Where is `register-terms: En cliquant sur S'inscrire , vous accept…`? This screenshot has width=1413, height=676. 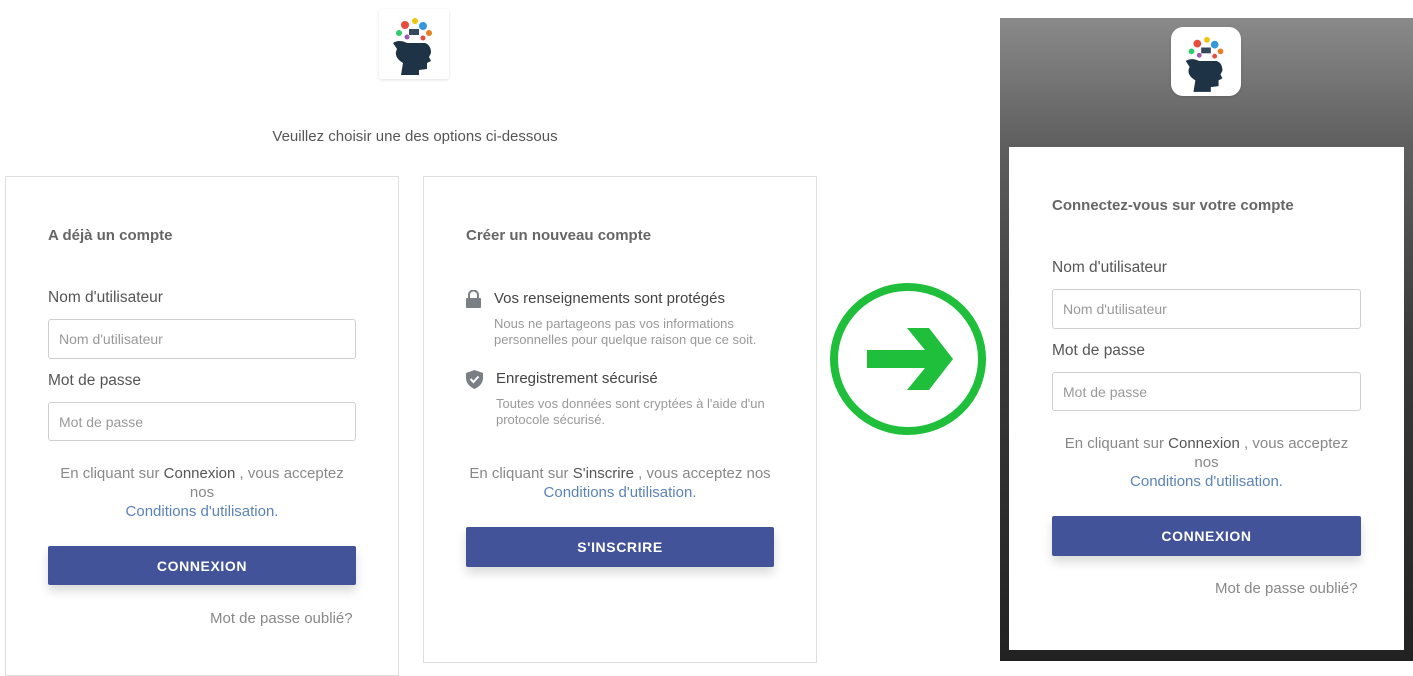
register-terms: En cliquant sur S'inscrire , vous accept… is located at coordinates (620, 483).